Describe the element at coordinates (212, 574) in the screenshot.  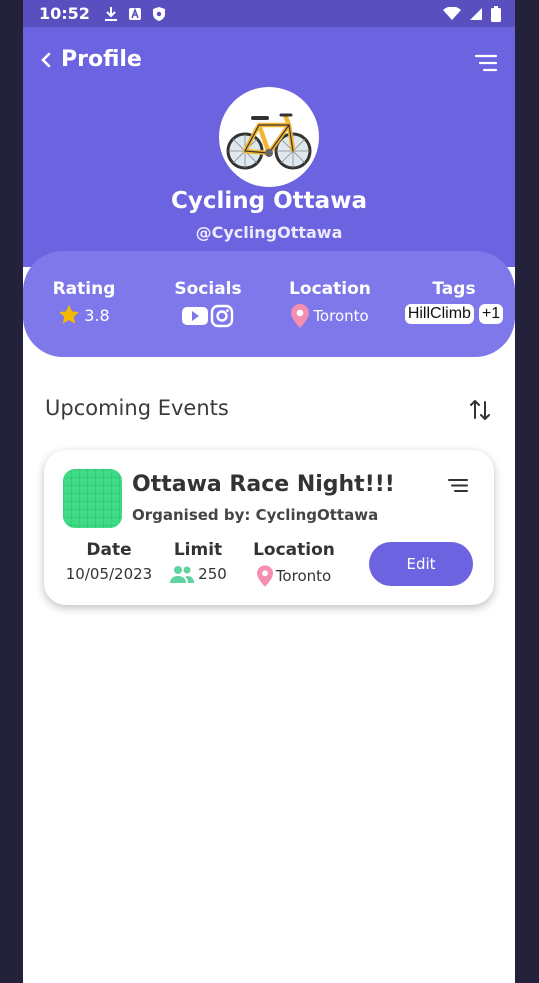
I see `limit-value: 250` at that location.